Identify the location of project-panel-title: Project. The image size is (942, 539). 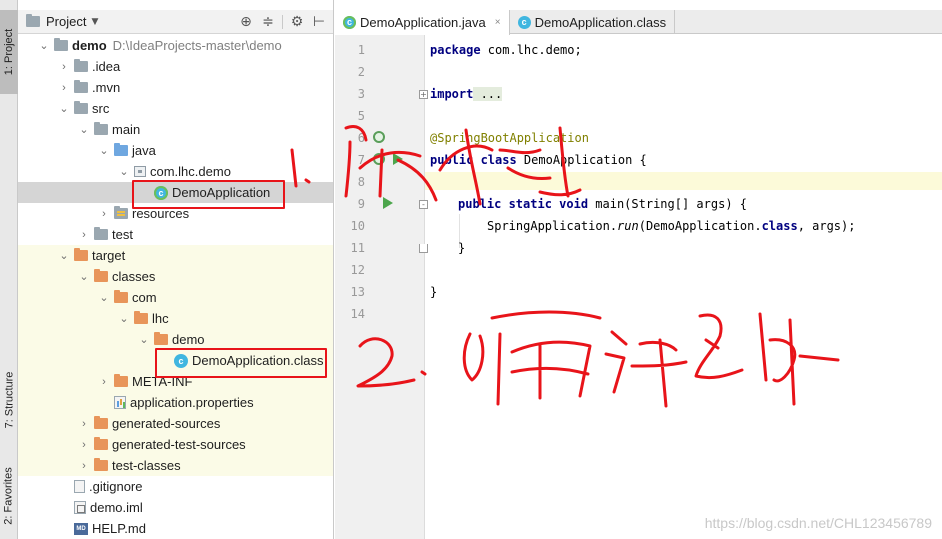
(66, 21).